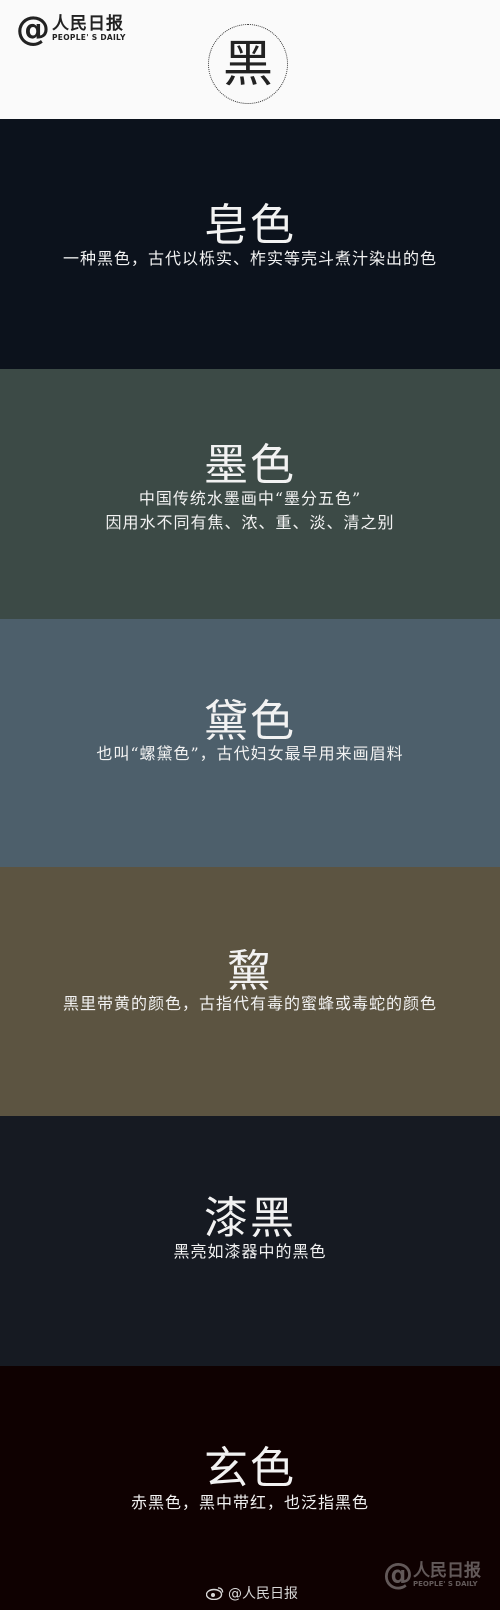 Image resolution: width=500 pixels, height=1610 pixels. What do you see at coordinates (33, 29) in the screenshot?
I see `logo-at-sign: @` at bounding box center [33, 29].